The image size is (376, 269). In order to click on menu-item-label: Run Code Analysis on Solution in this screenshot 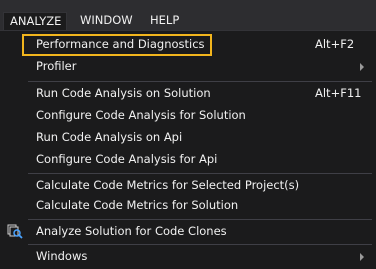, I will do `click(123, 93)`.